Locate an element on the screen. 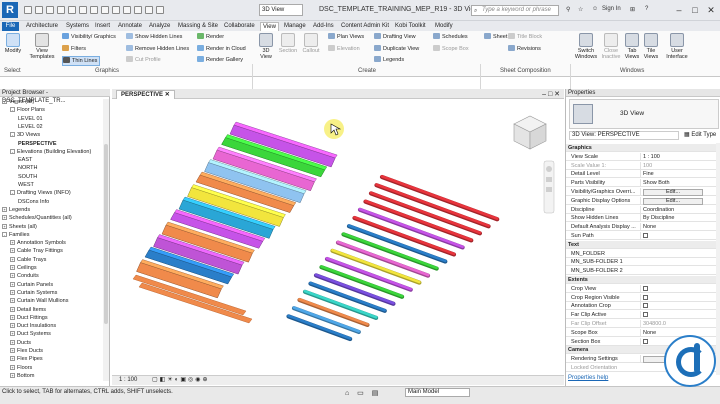 This screenshot has width=720, height=404. type-selector: 3D View is located at coordinates (644, 114).